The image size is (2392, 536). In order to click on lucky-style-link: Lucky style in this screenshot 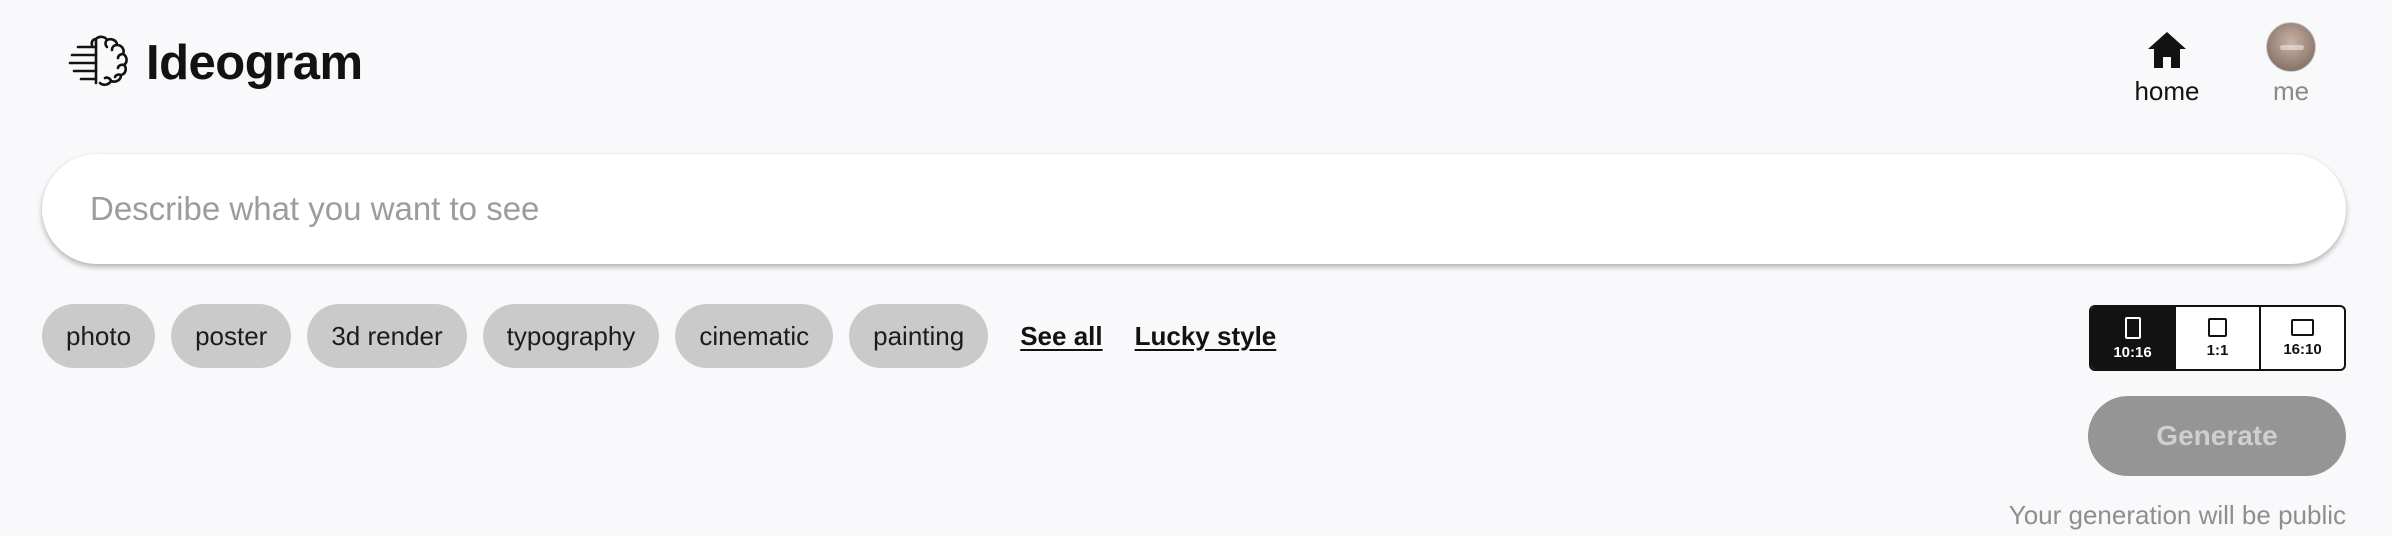, I will do `click(1206, 336)`.